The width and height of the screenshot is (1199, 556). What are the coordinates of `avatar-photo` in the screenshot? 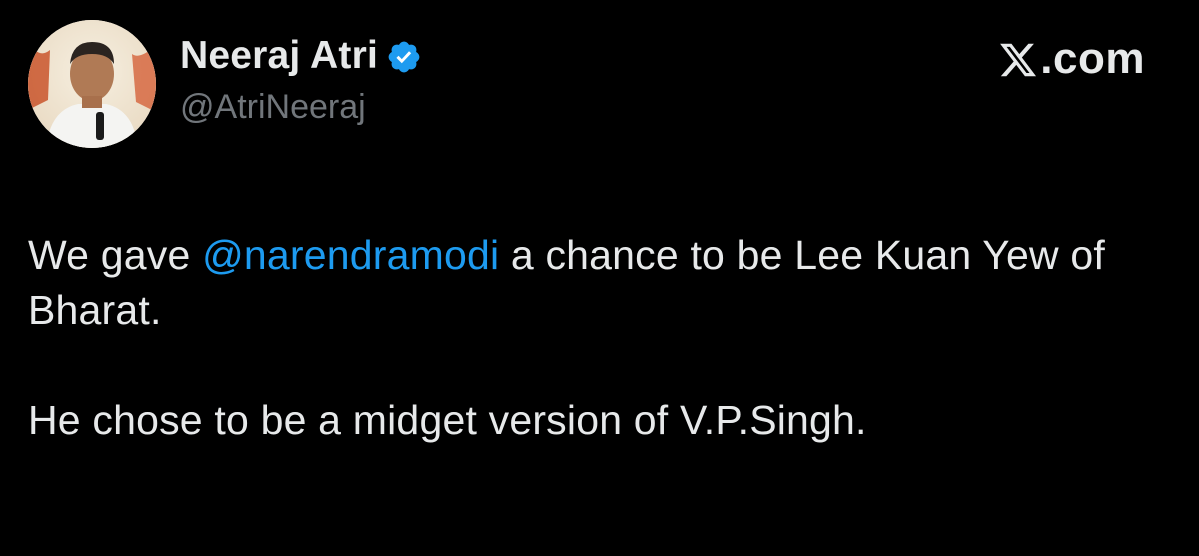 It's located at (92, 84).